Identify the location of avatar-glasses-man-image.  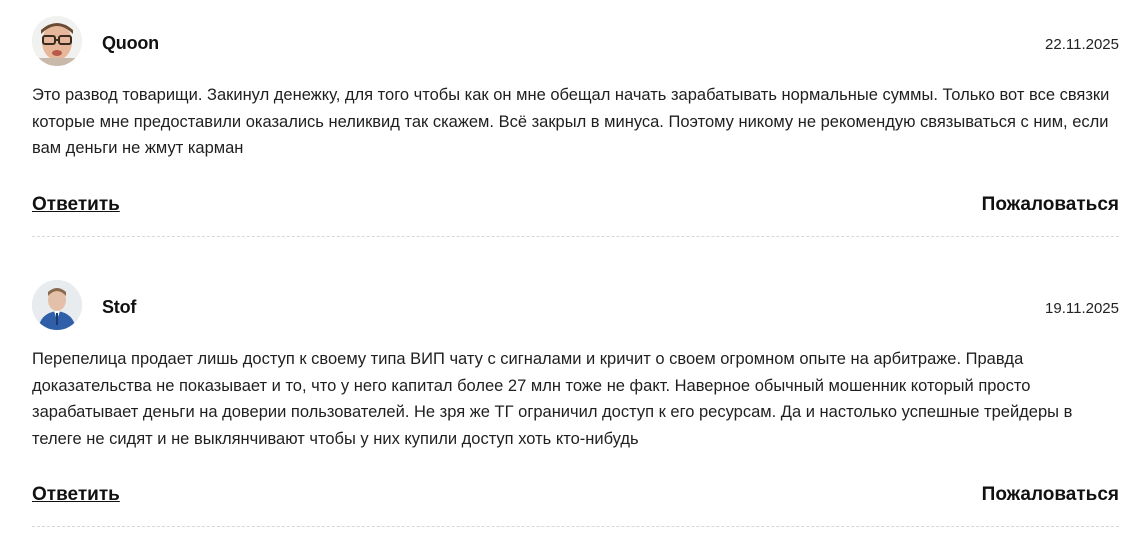
(57, 41).